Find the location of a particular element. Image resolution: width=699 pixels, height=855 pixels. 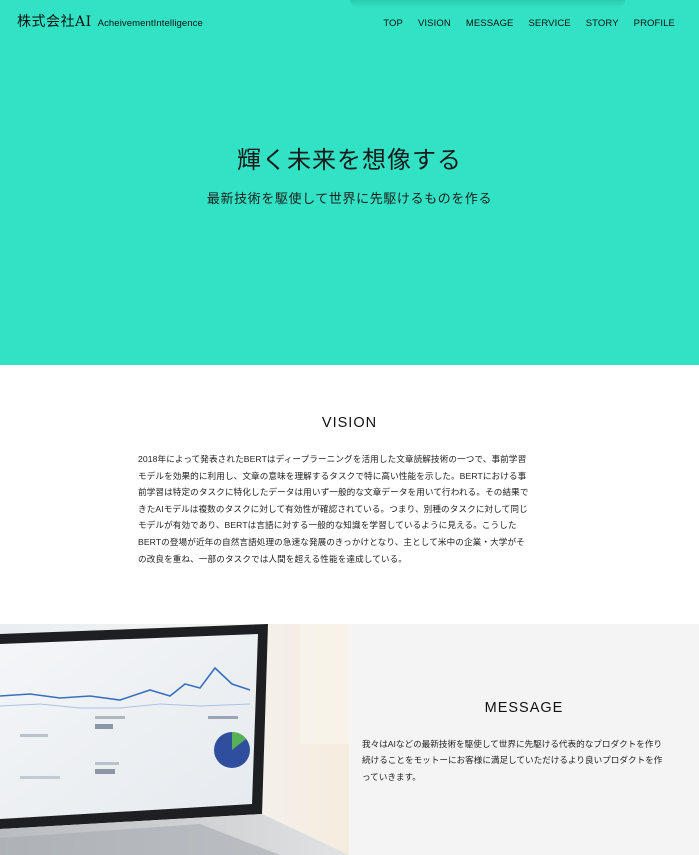

logo-tagline: AcheivementIntelligence is located at coordinates (150, 23).